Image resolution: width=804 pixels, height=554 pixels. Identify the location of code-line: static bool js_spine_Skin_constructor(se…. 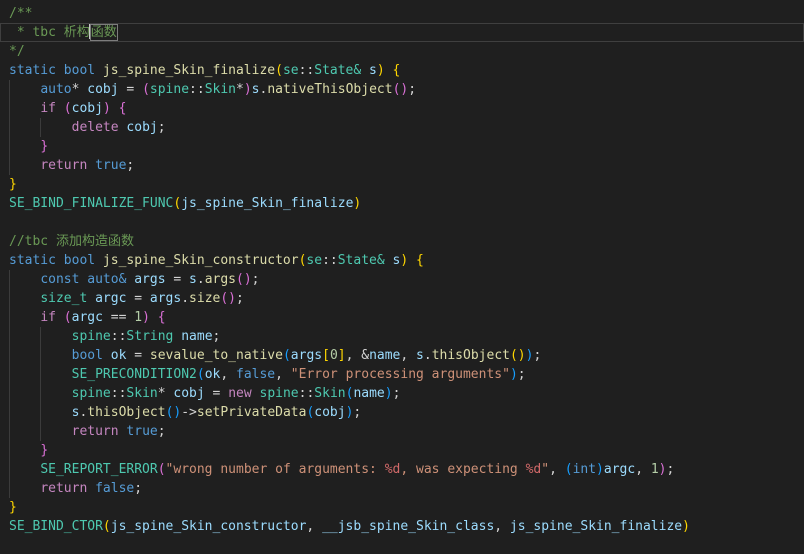
(402, 260).